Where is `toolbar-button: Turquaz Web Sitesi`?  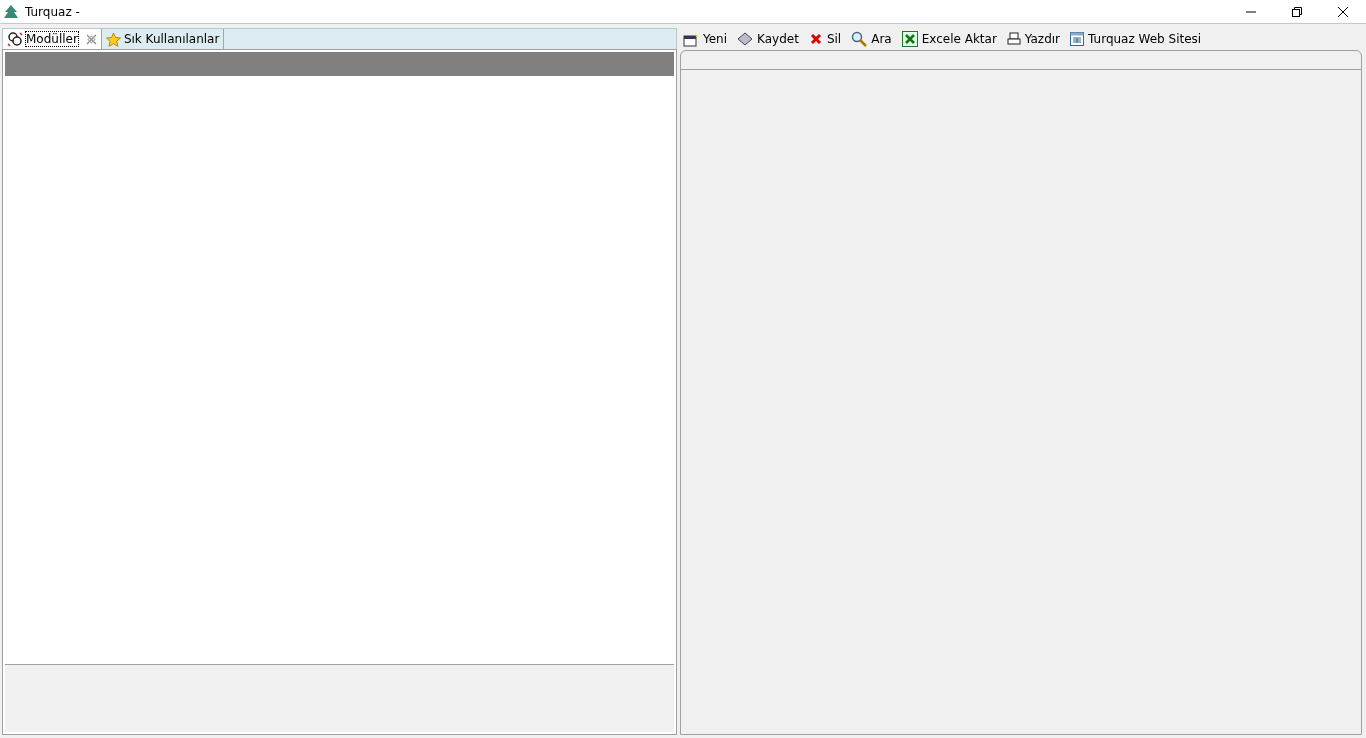 toolbar-button: Turquaz Web Sitesi is located at coordinates (1136, 39).